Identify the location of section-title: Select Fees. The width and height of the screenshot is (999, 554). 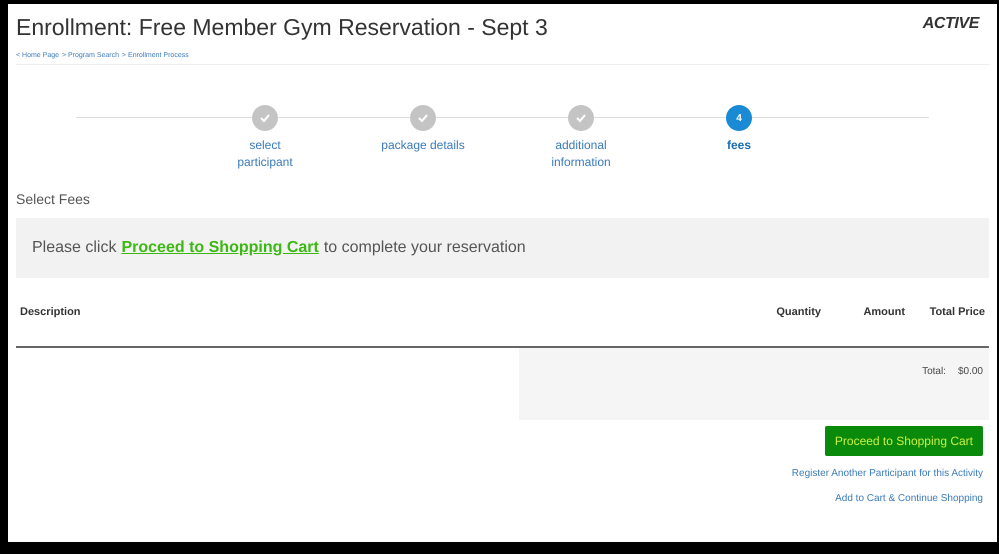
(53, 199).